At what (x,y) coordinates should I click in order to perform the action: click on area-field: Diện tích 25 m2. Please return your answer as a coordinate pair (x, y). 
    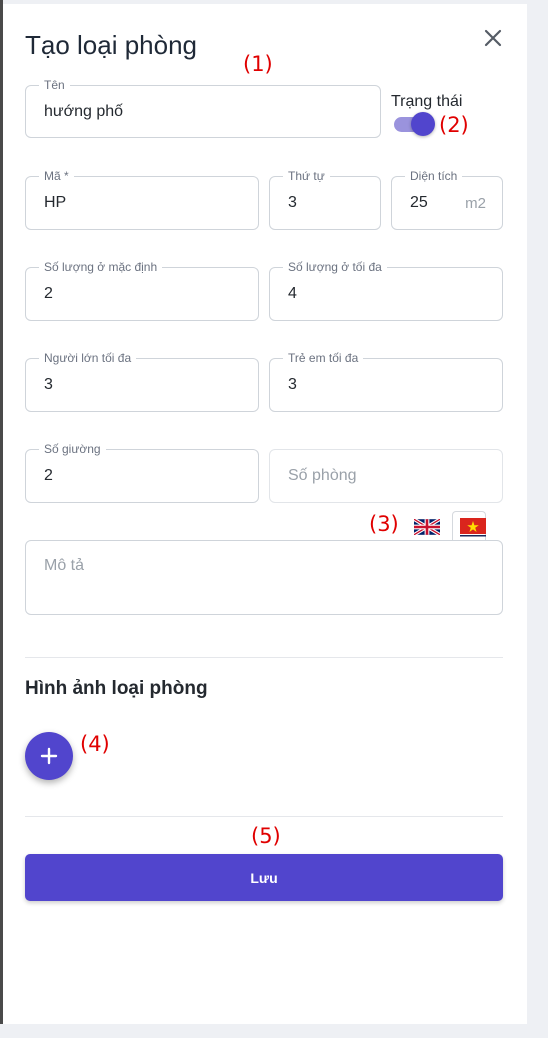
    Looking at the image, I should click on (447, 199).